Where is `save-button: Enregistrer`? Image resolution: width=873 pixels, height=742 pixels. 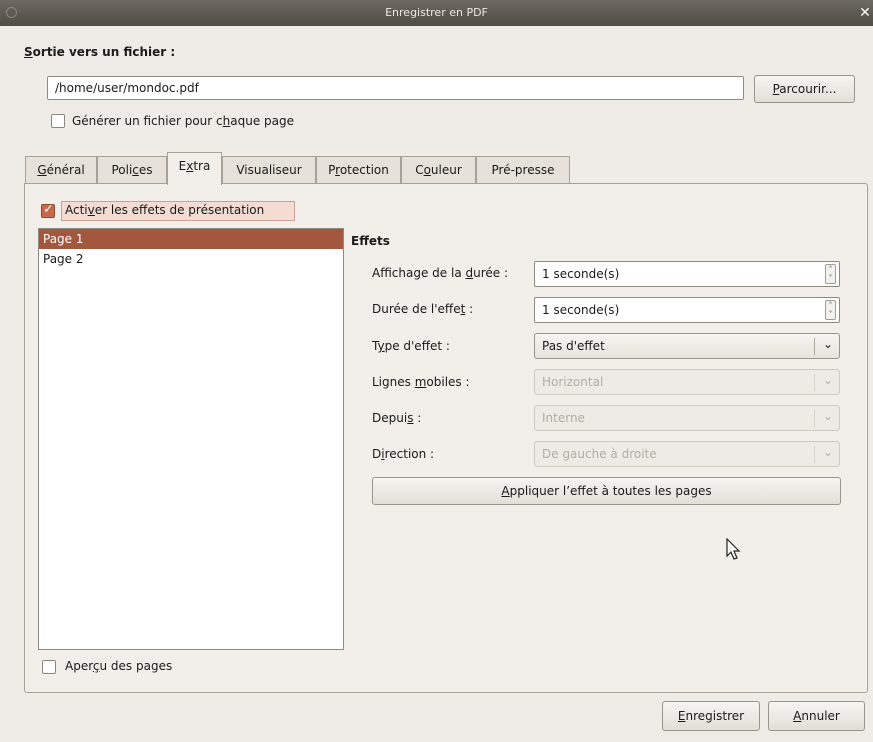
save-button: Enregistrer is located at coordinates (711, 716).